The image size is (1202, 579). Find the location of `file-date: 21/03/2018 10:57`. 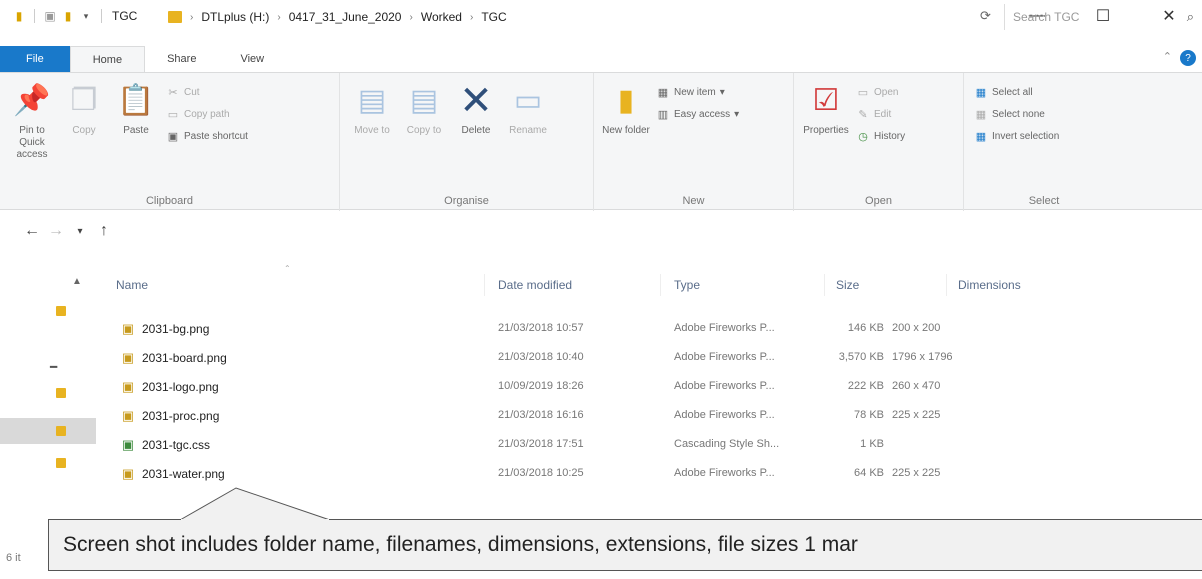

file-date: 21/03/2018 10:57 is located at coordinates (541, 328).